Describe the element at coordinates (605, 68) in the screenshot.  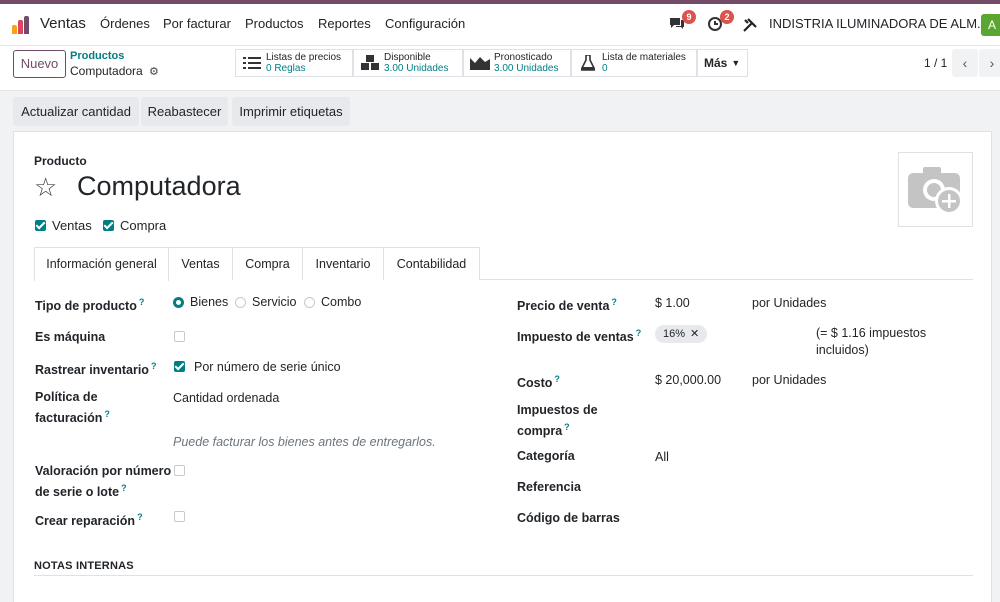
I see `smart-value: 0` at that location.